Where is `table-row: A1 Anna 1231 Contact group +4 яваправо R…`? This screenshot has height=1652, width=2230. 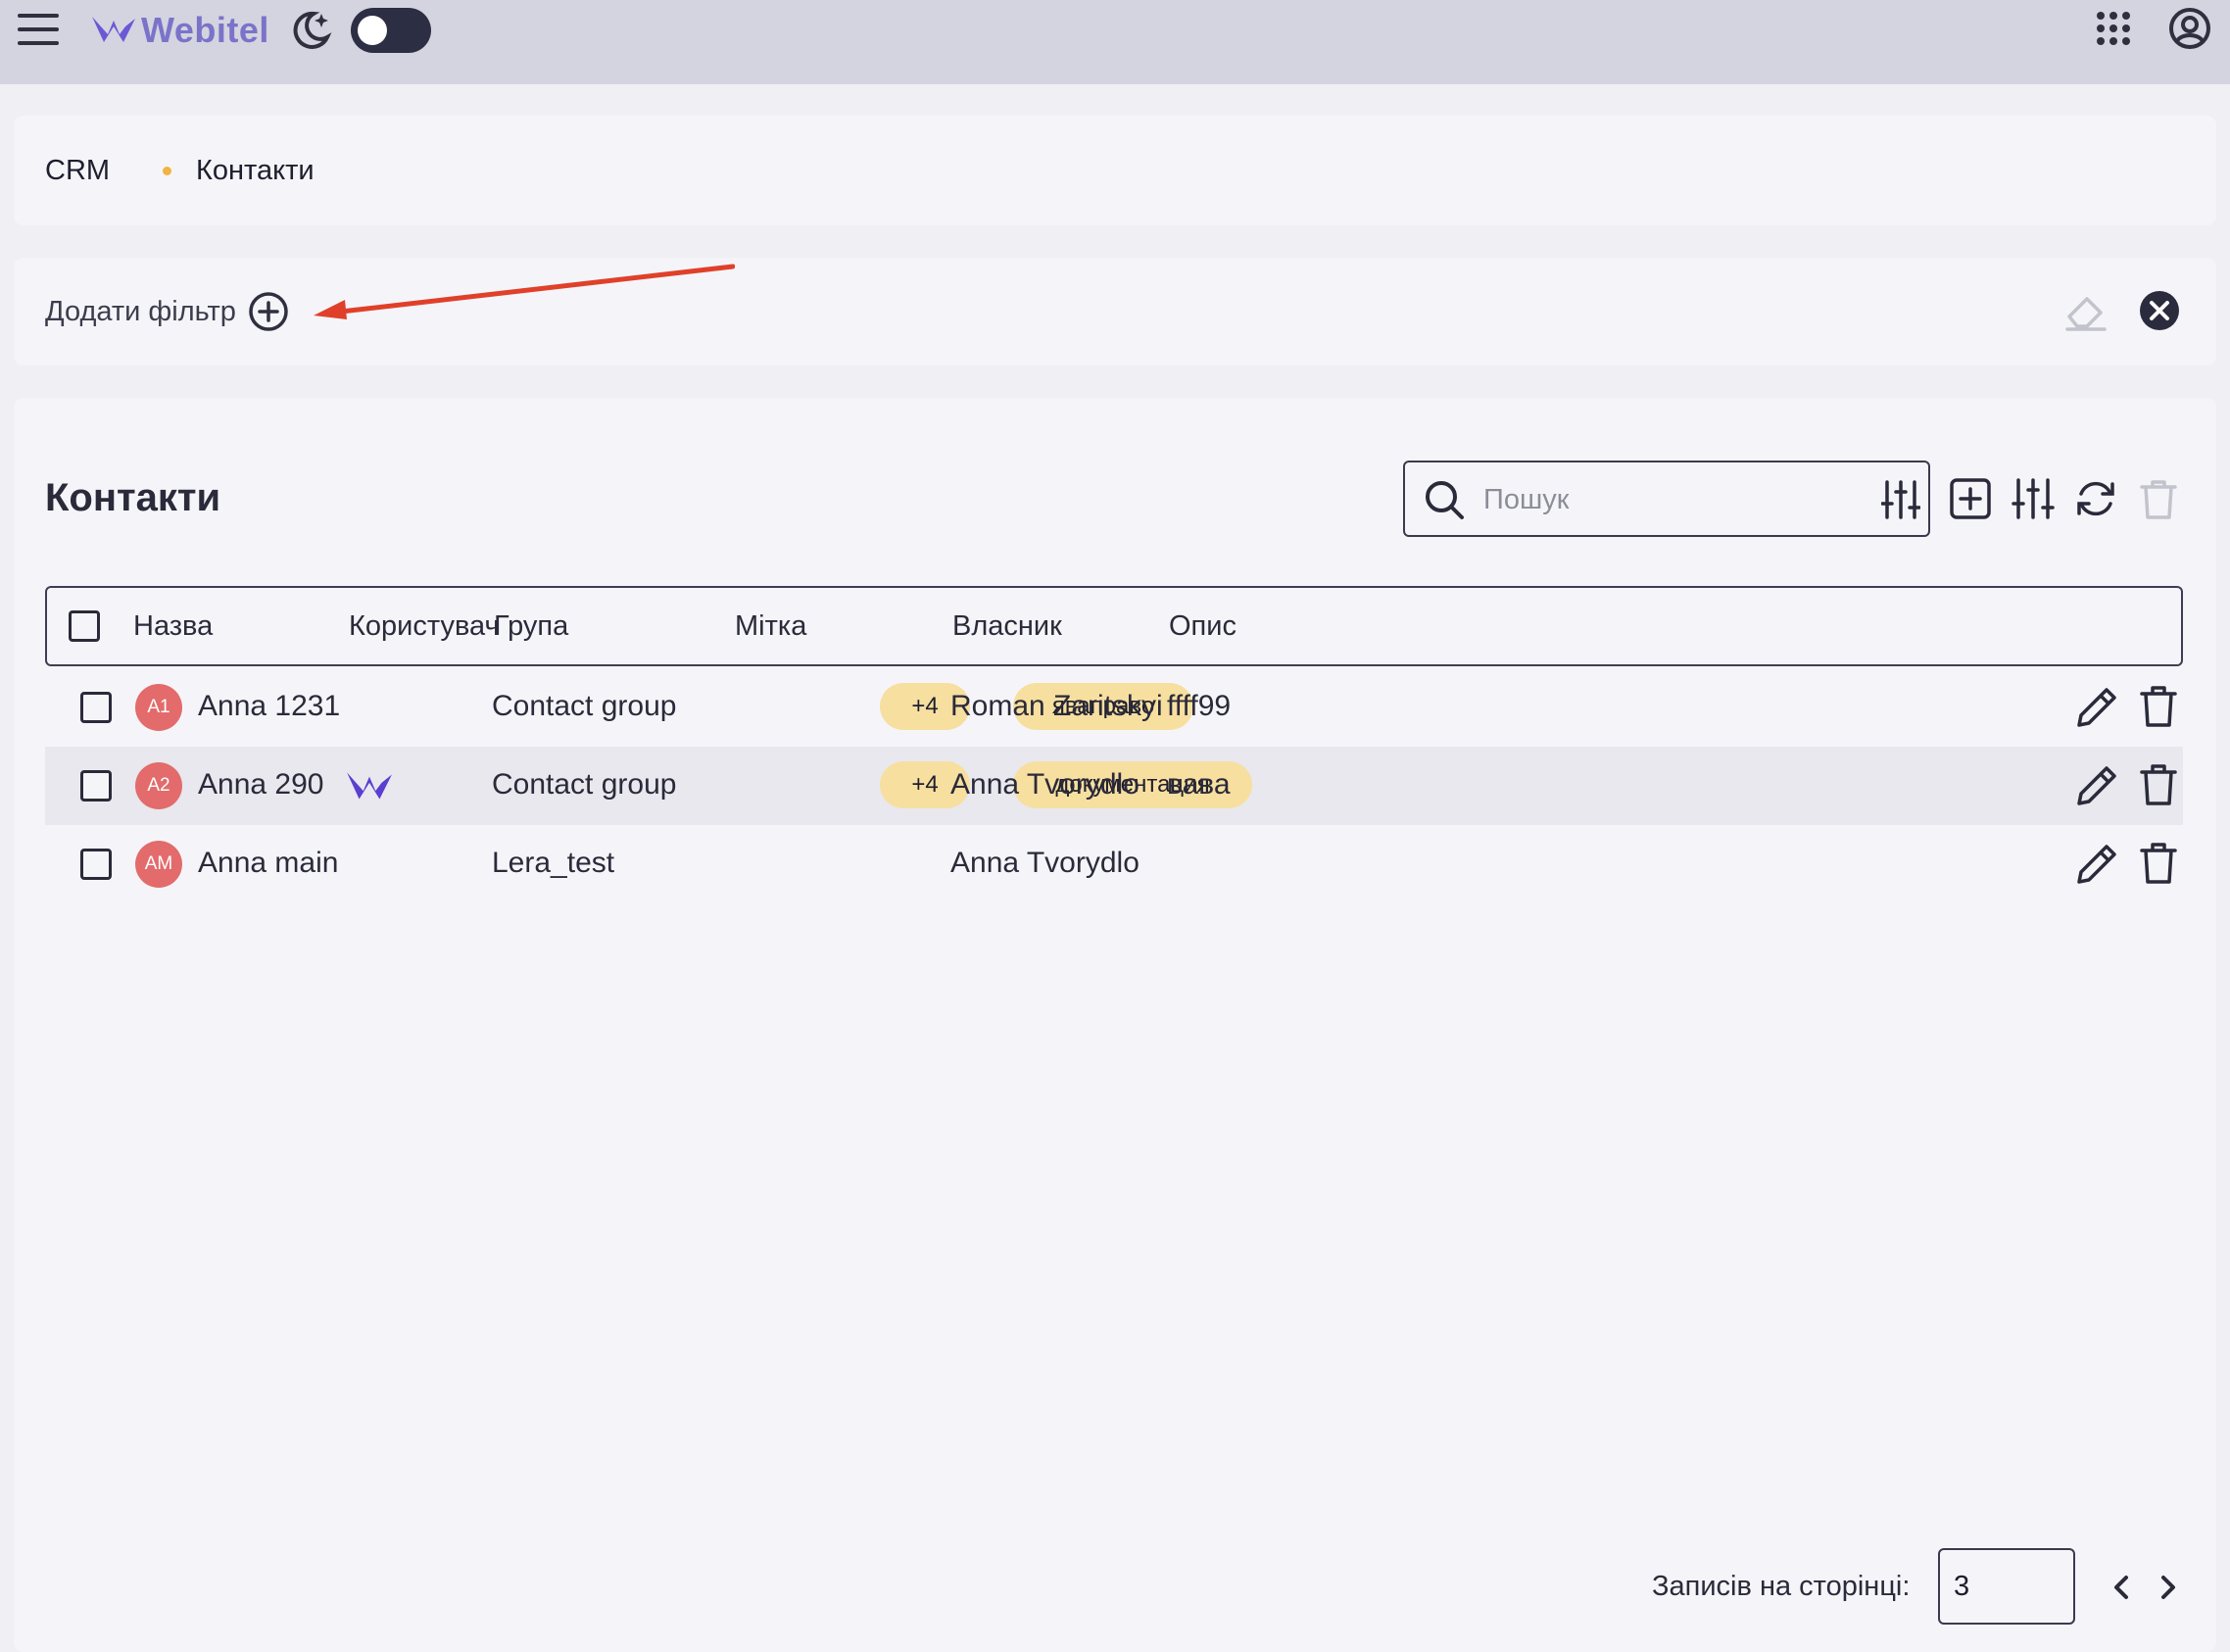 table-row: A1 Anna 1231 Contact group +4 яваправо R… is located at coordinates (1114, 708).